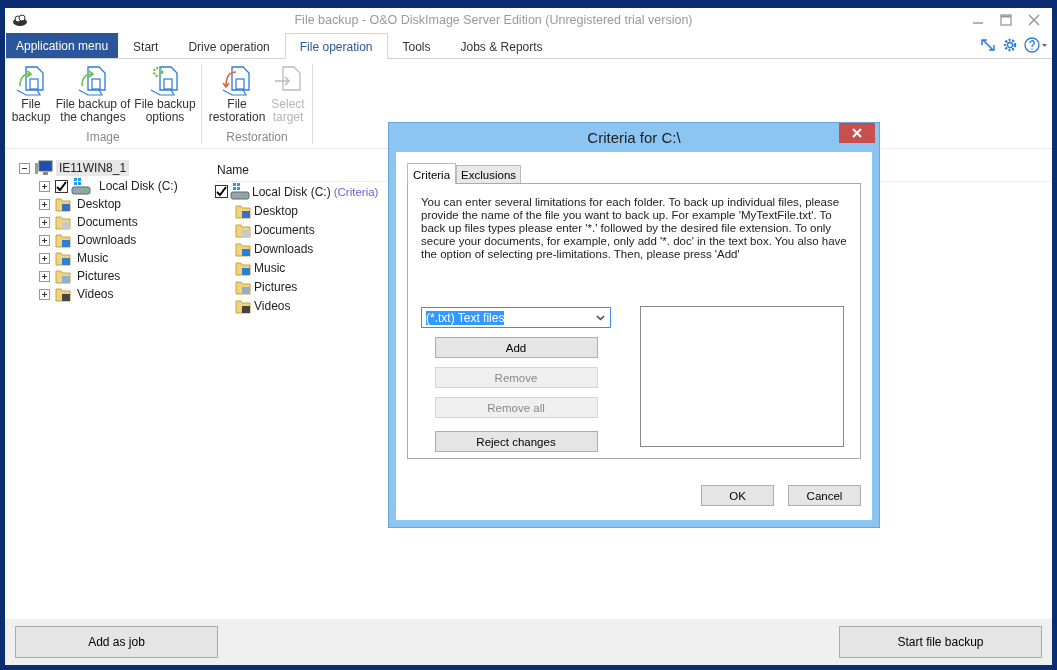 The width and height of the screenshot is (1057, 670). I want to click on ribbon-group-label: Restoration, so click(257, 137).